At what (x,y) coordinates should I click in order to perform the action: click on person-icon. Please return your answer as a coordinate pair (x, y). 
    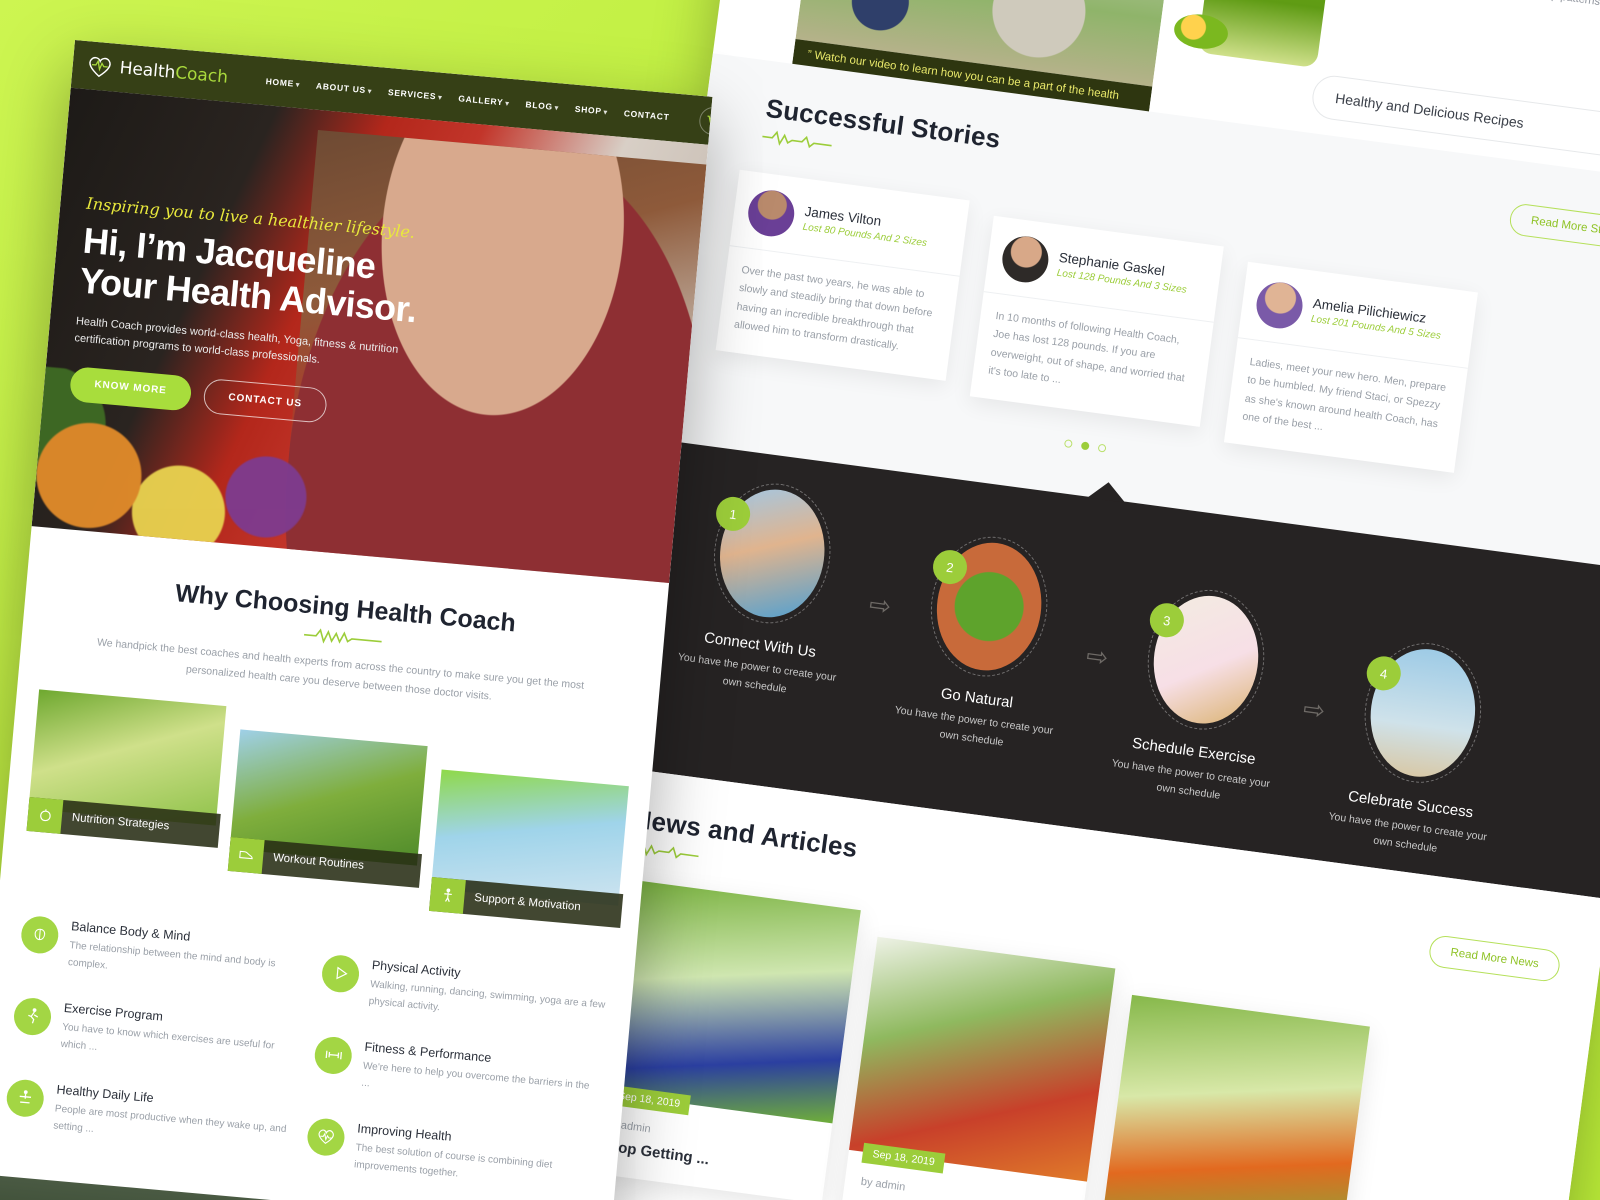
    Looking at the image, I should click on (447, 895).